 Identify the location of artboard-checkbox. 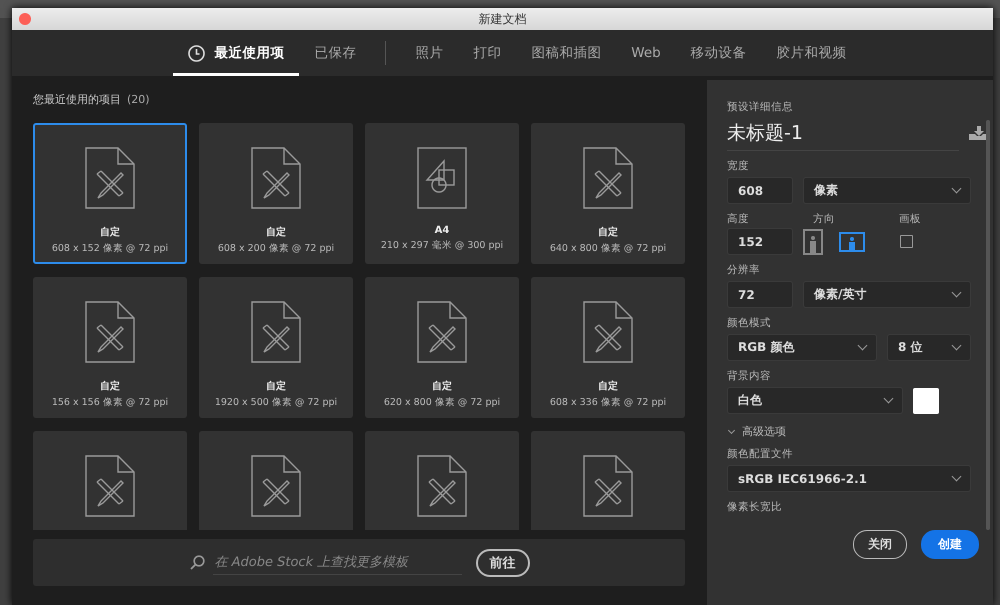
(906, 241).